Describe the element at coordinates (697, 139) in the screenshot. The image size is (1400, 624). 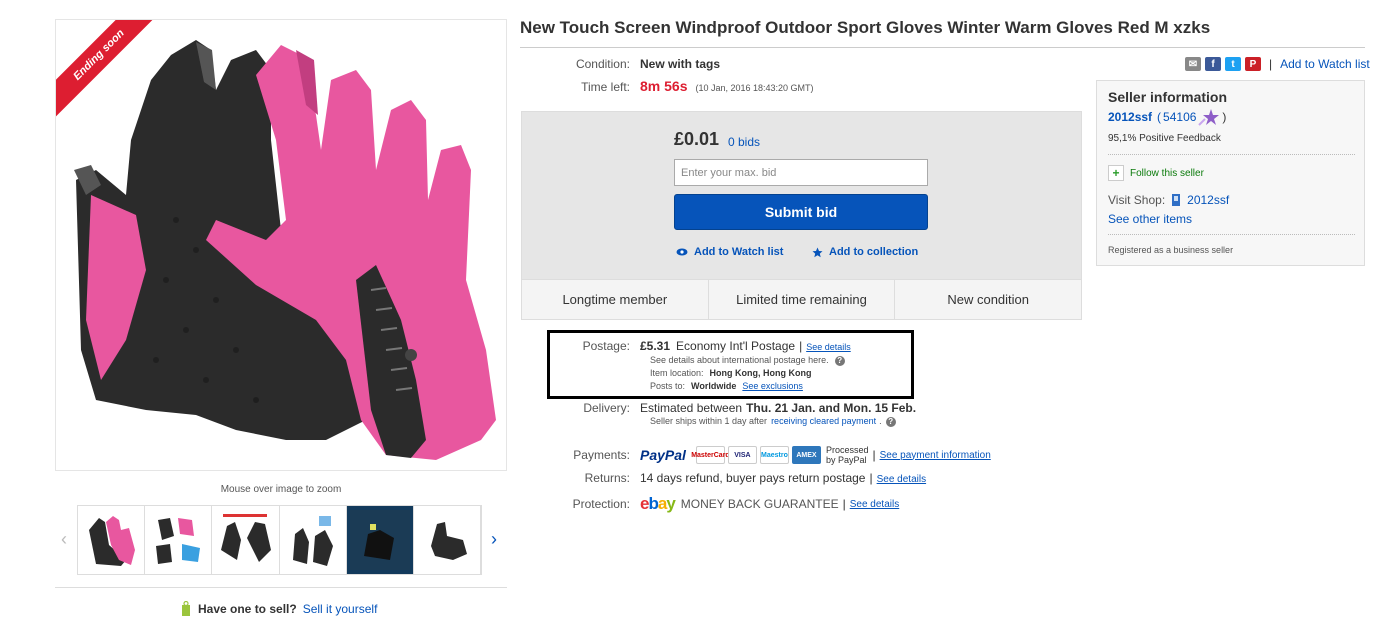
I see `current-price: £0.01` at that location.